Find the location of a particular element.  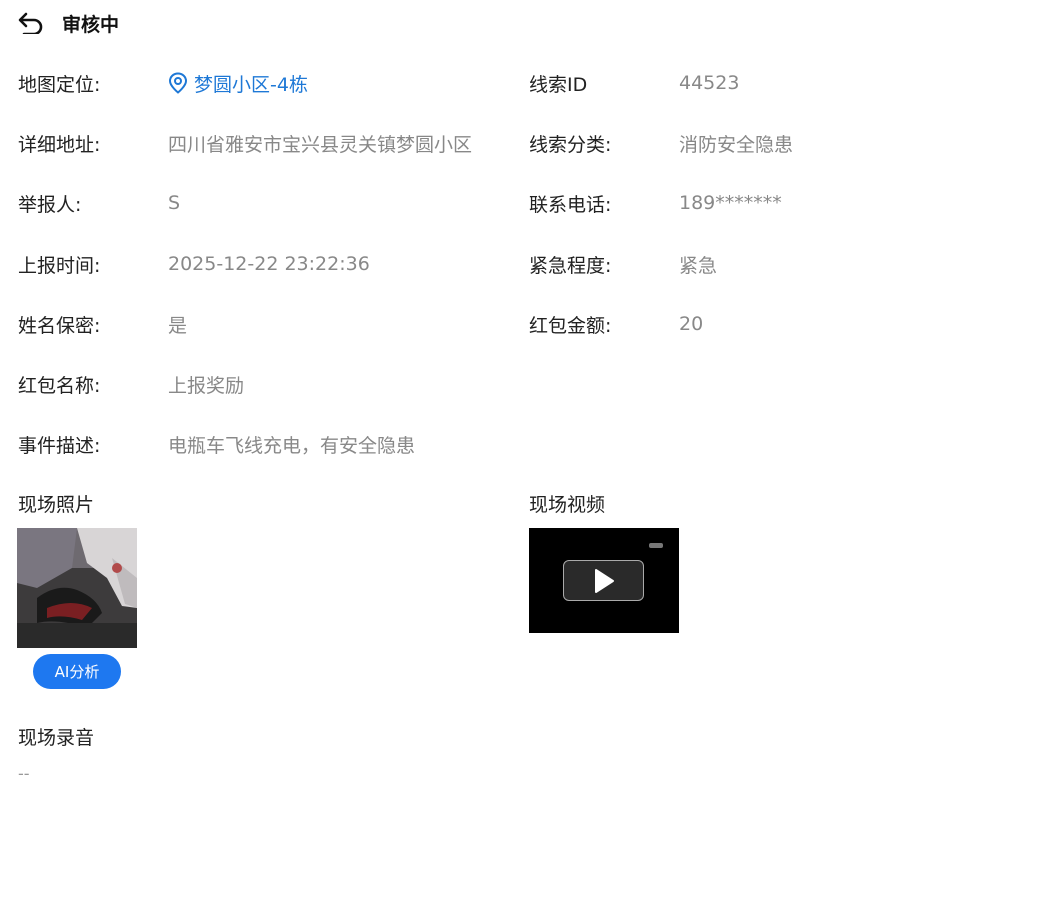

ai-analysis-button: AI分析 is located at coordinates (77, 671).